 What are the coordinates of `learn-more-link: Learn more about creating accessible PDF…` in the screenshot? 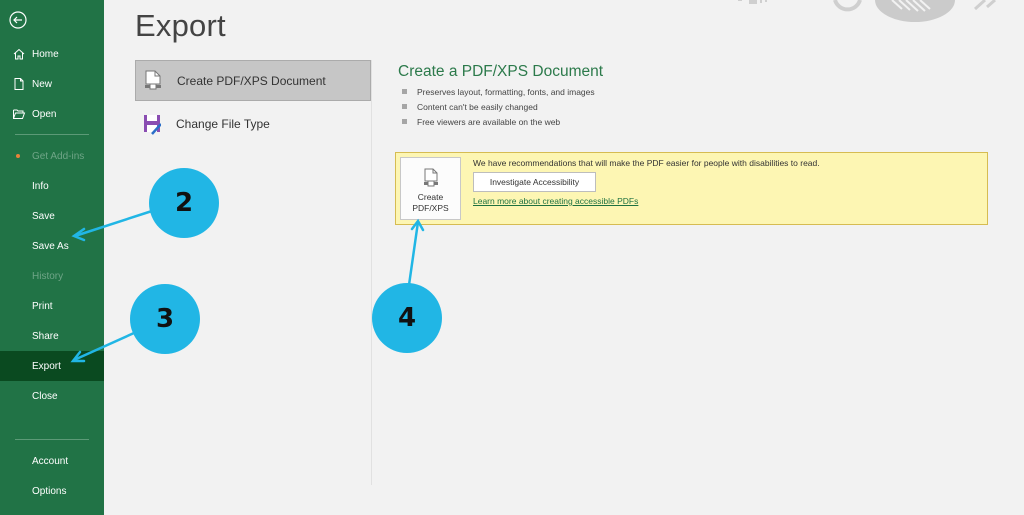 It's located at (555, 201).